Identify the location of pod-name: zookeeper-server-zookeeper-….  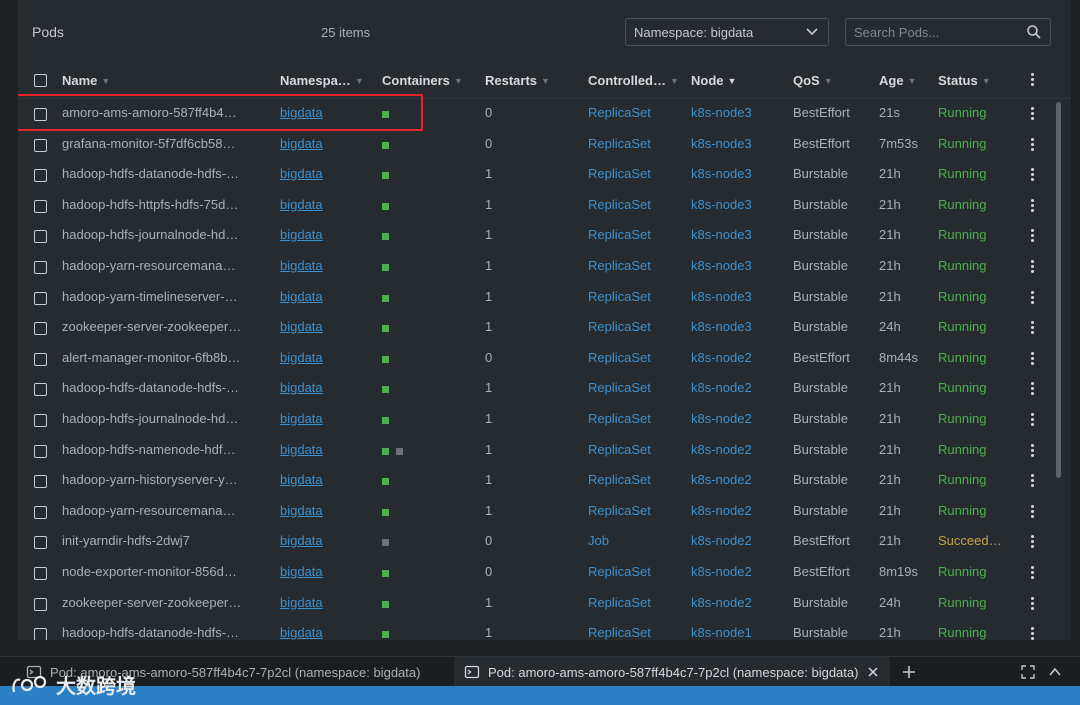
(152, 603).